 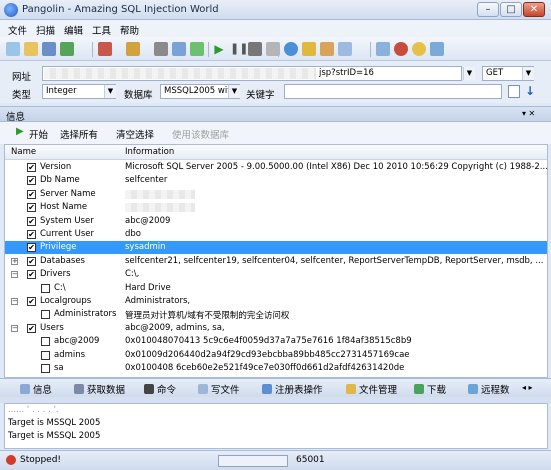 I want to click on chart-icon, so click(x=197, y=49).